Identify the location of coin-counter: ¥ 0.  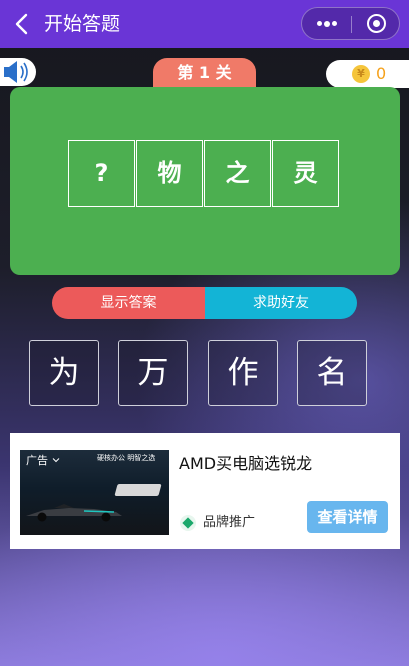
(367, 74).